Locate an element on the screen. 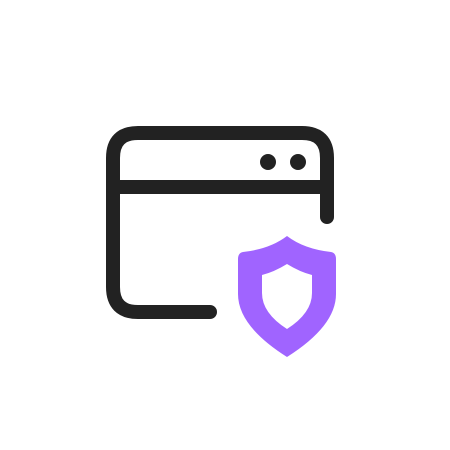  shield-icon is located at coordinates (287, 296).